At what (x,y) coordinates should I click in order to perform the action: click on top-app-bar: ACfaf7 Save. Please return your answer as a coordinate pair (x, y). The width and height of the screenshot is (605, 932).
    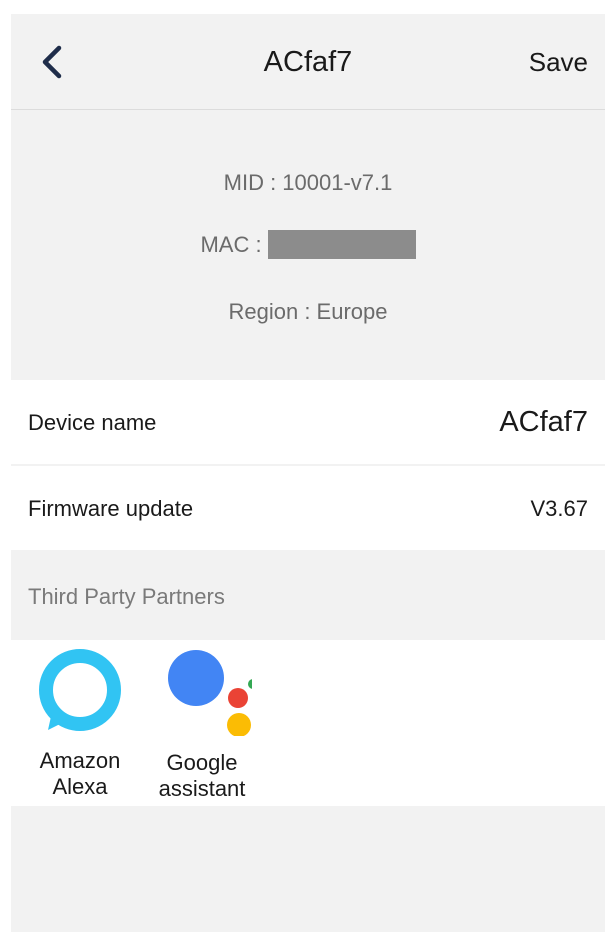
    Looking at the image, I should click on (308, 62).